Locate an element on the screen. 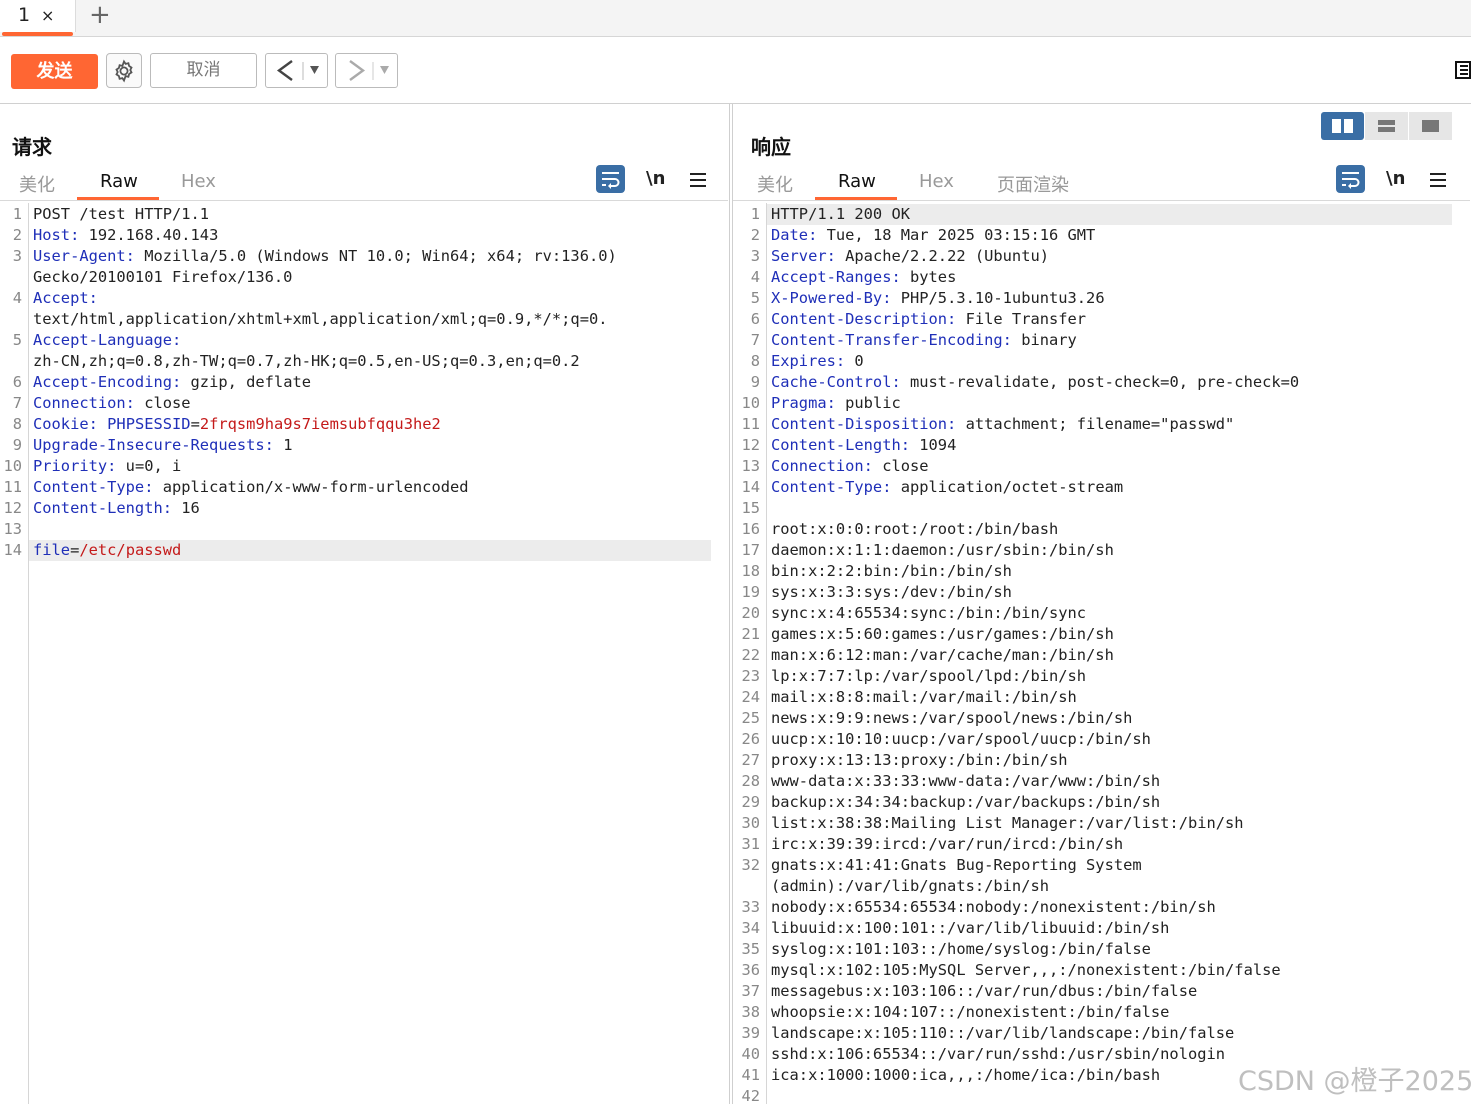 The width and height of the screenshot is (1471, 1107). cancel-button: 取消 is located at coordinates (203, 70).